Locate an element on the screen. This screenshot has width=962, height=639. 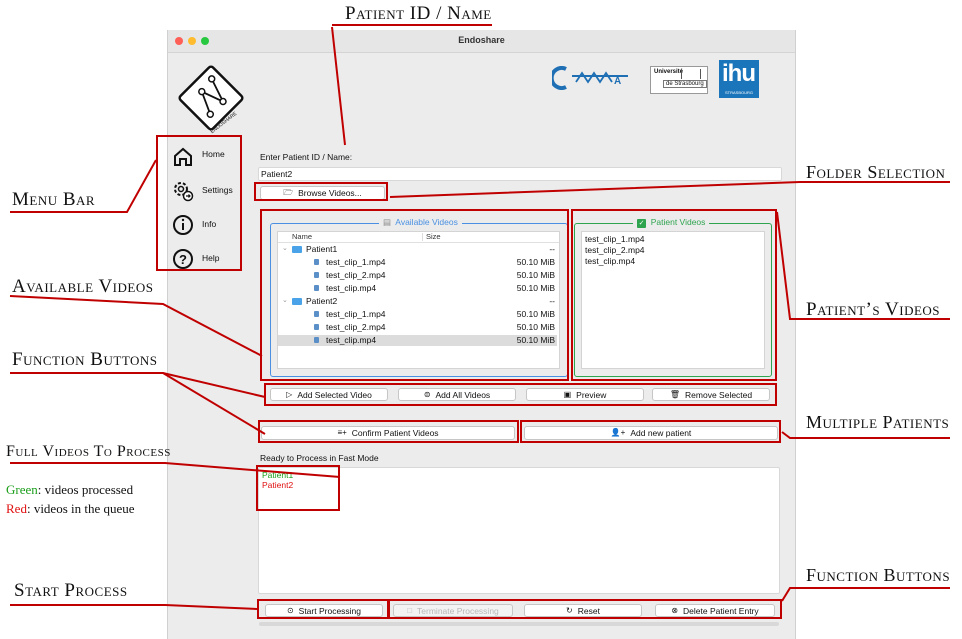
annotation-full-videos: Full Videos To Process is located at coordinates (88, 451).